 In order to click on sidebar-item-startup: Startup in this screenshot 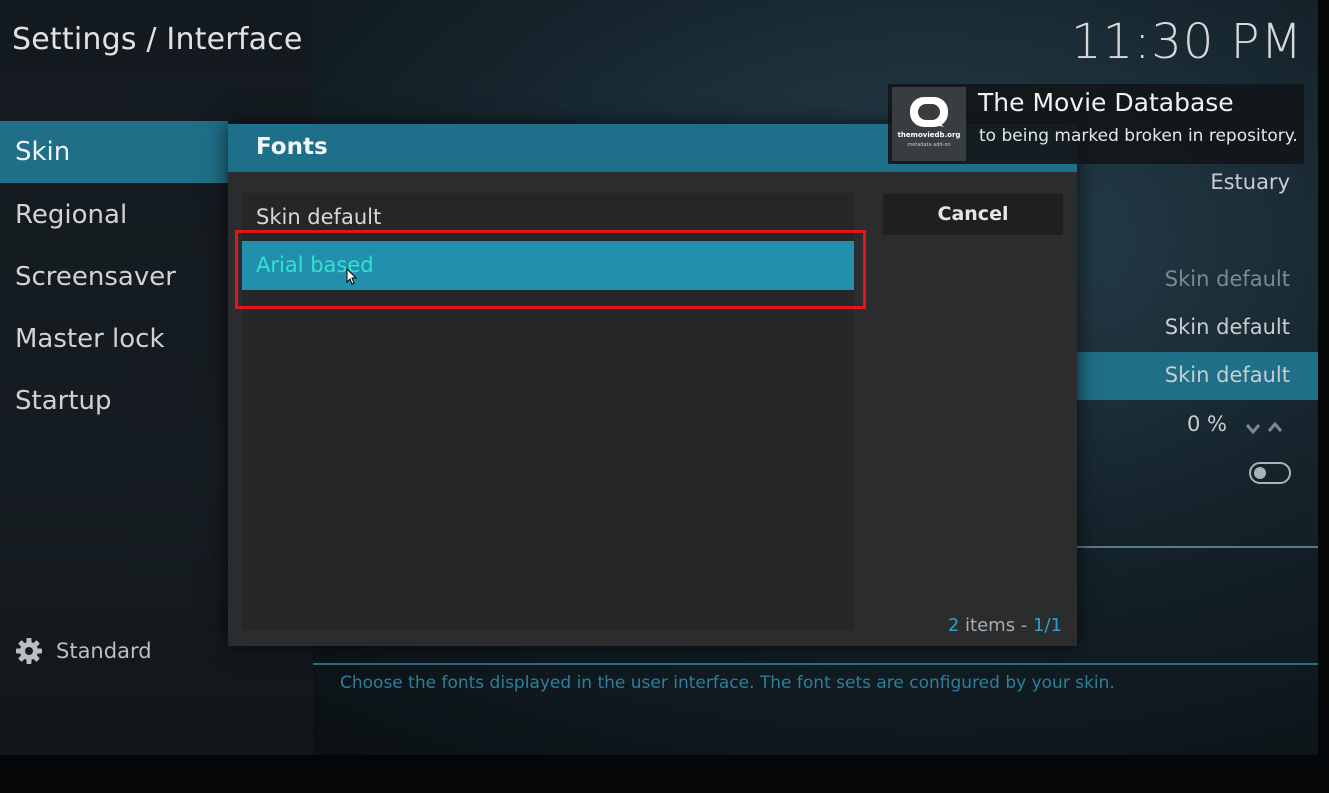, I will do `click(114, 401)`.